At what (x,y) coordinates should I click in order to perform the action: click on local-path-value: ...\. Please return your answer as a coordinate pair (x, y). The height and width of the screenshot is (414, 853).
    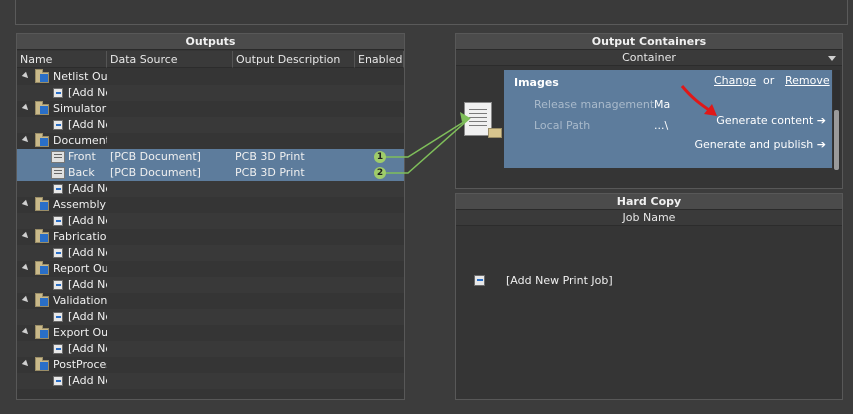
    Looking at the image, I should click on (661, 125).